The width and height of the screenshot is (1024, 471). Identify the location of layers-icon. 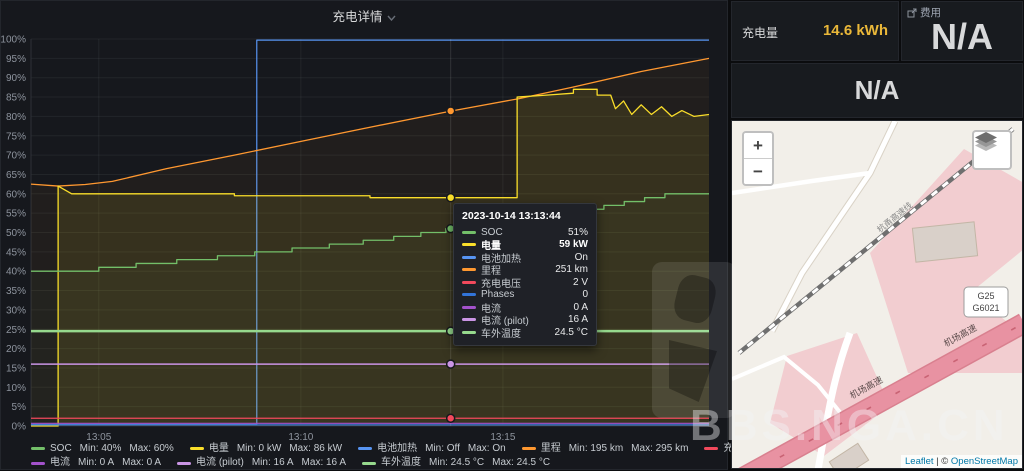
(986, 141).